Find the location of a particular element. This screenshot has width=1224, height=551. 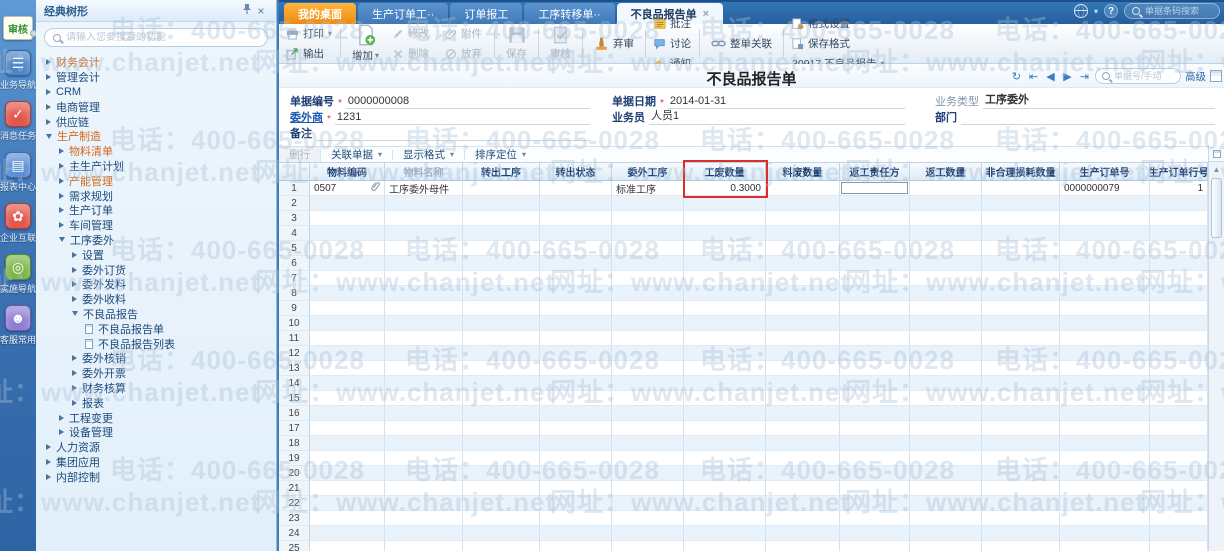

dock-item-5: ☻ 客服常用 is located at coordinates (18, 325).